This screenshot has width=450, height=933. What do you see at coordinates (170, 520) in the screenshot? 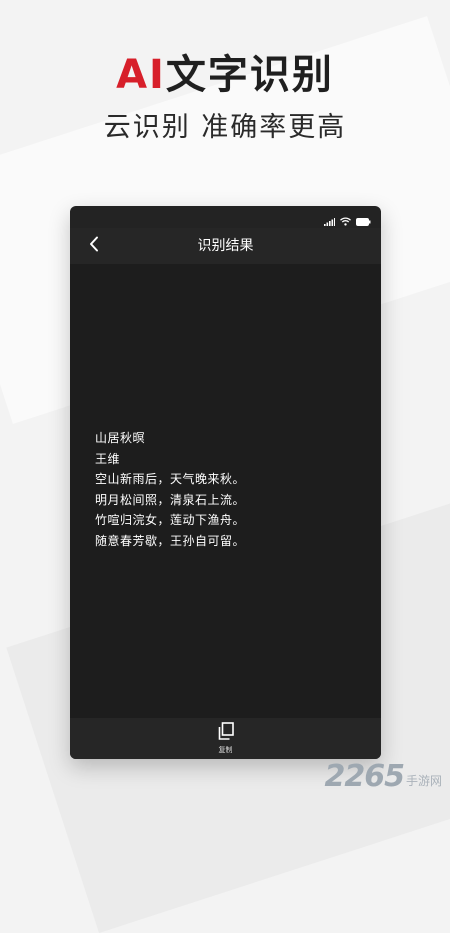
I see `text-line: 竹喧归浣女，莲动下渔舟。` at bounding box center [170, 520].